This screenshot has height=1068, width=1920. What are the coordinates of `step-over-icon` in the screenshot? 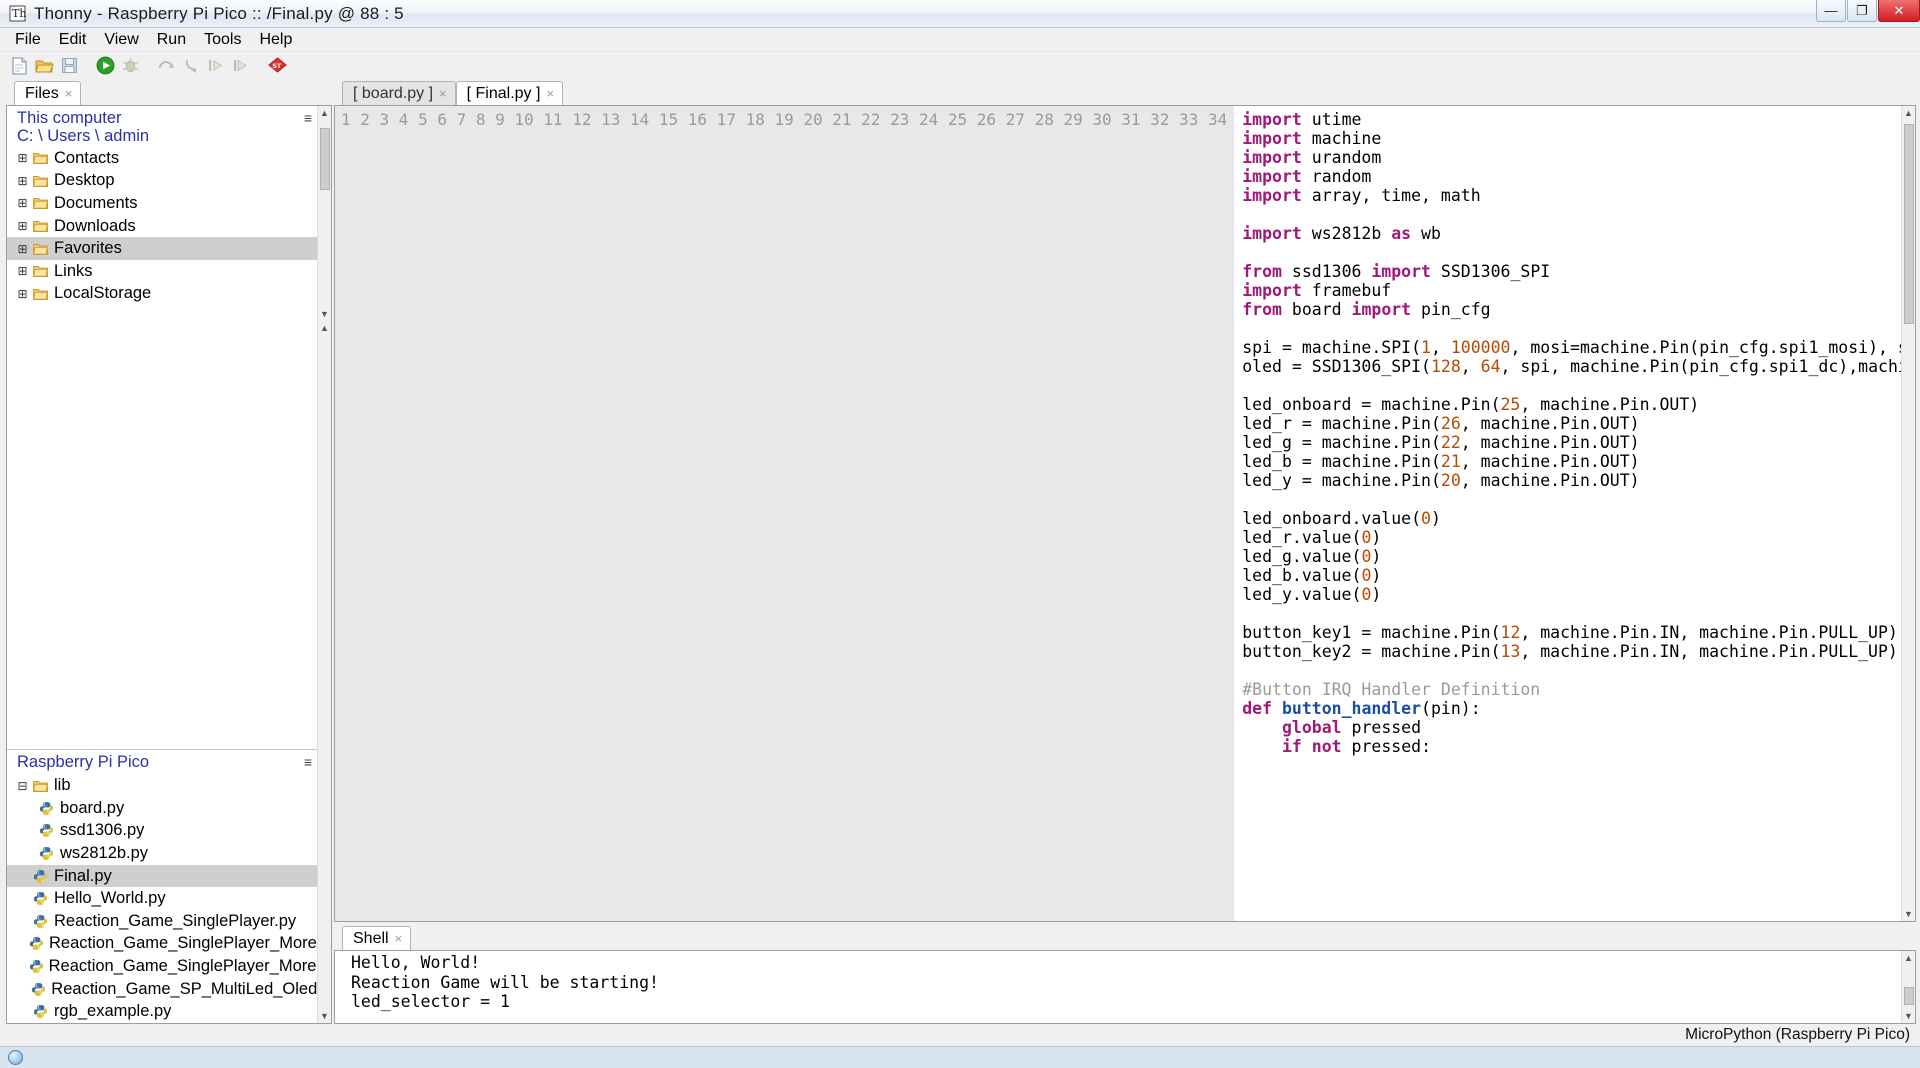 It's located at (166, 66).